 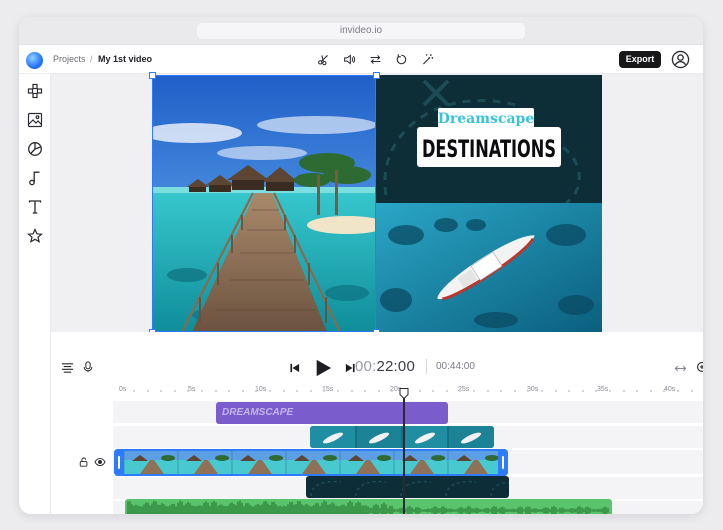 What do you see at coordinates (455, 366) in the screenshot?
I see `total-duration: 00:44:00` at bounding box center [455, 366].